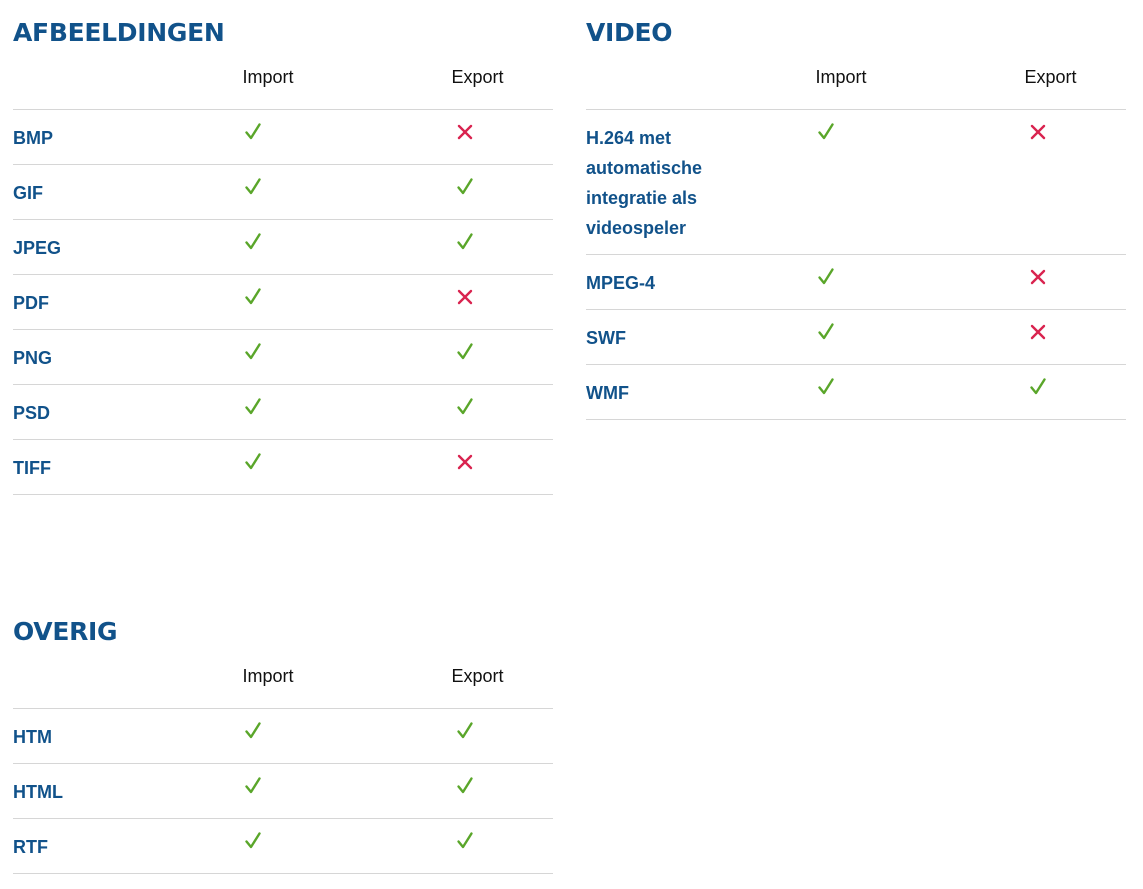 Image resolution: width=1143 pixels, height=889 pixels. I want to click on format-name: GIF, so click(28, 193).